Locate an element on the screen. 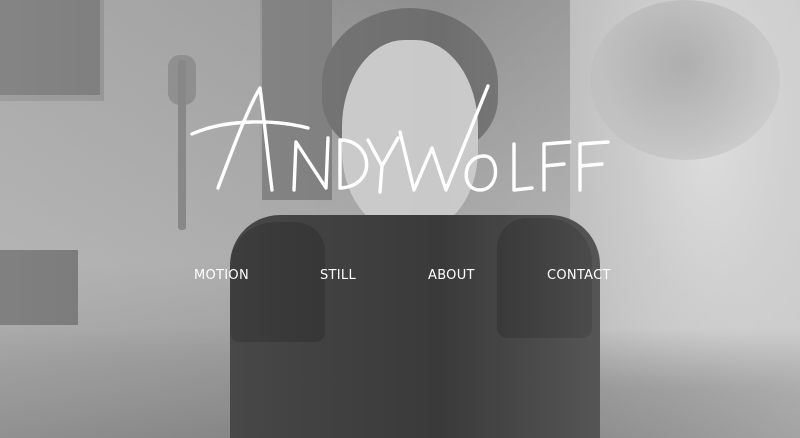 The height and width of the screenshot is (438, 800). logo-wordmark is located at coordinates (400, 139).